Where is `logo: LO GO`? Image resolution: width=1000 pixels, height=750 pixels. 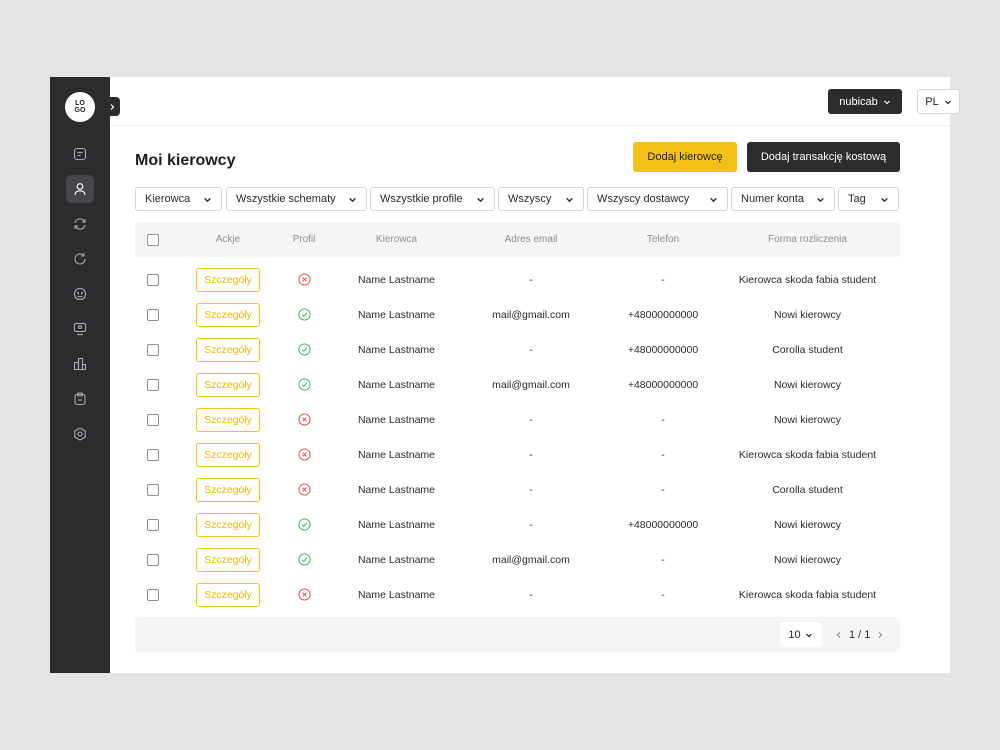 logo: LO GO is located at coordinates (80, 107).